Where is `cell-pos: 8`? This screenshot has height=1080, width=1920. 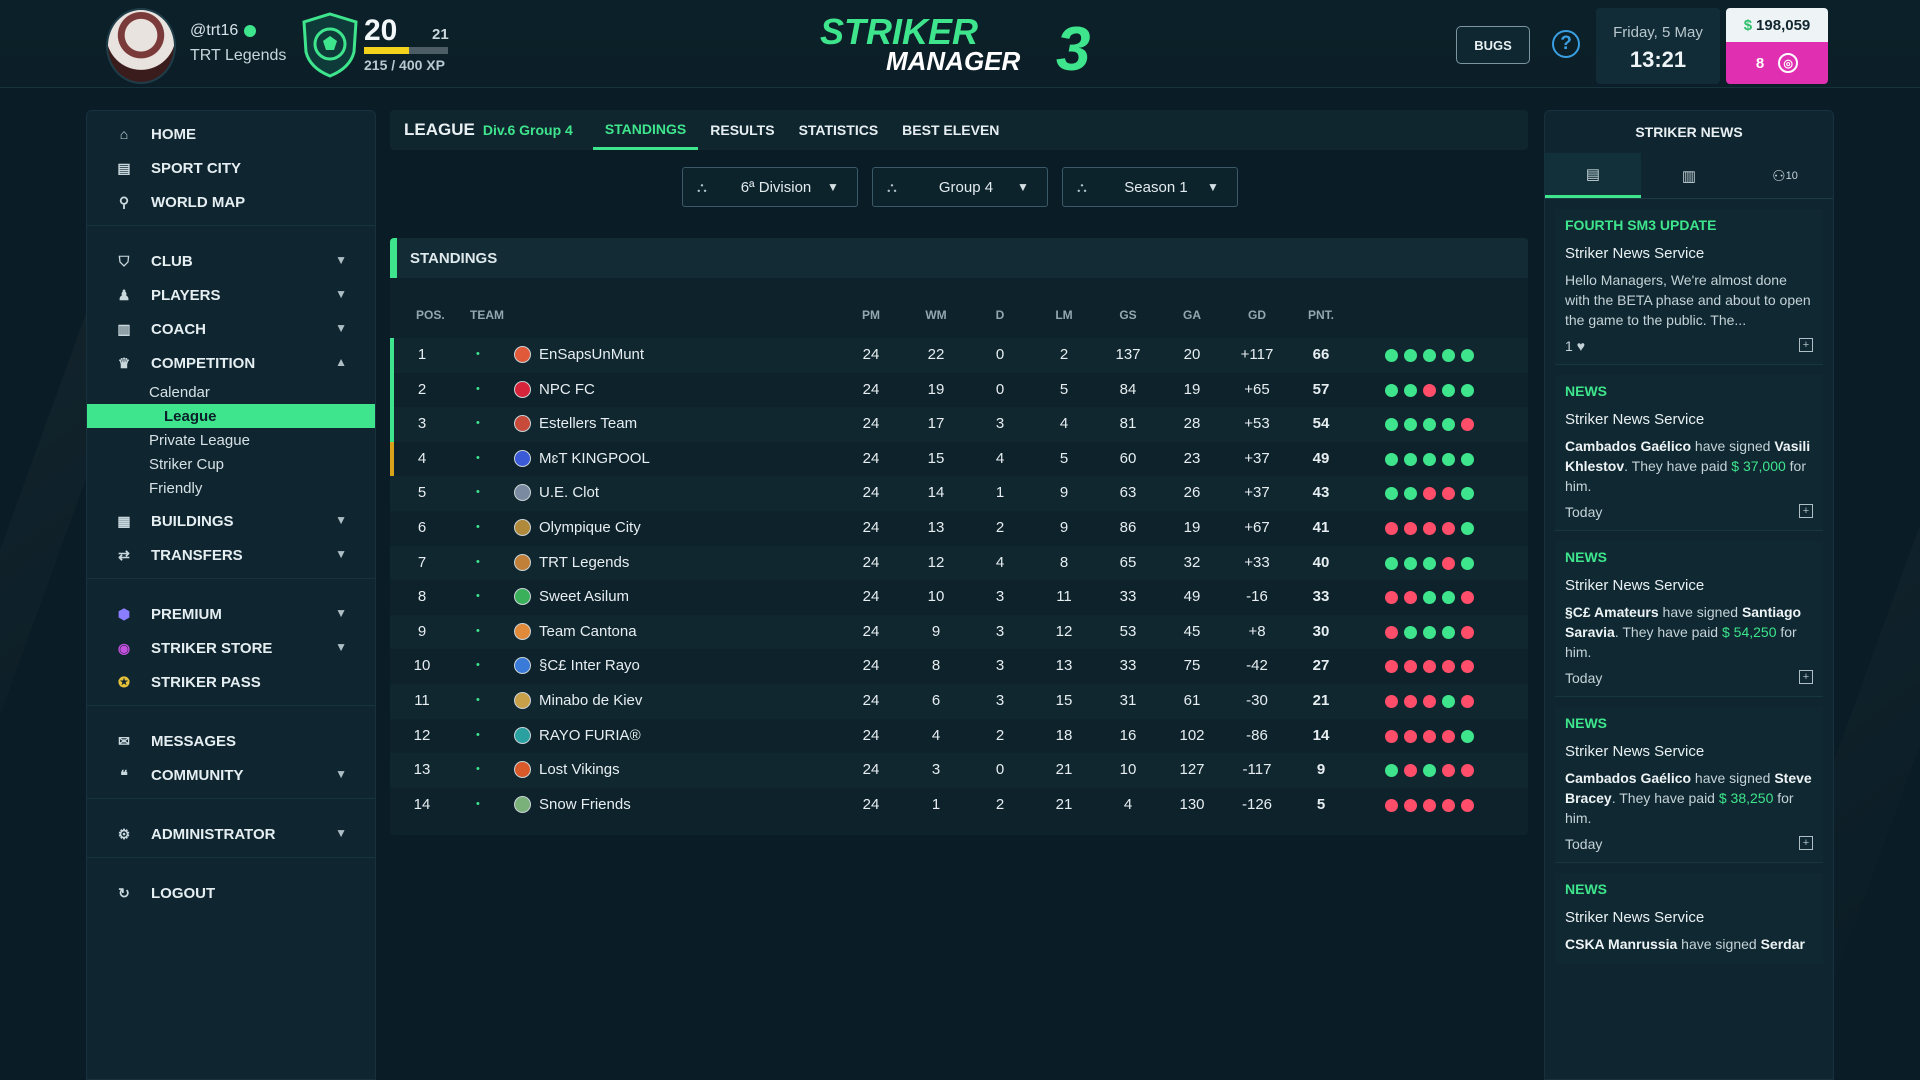 cell-pos: 8 is located at coordinates (422, 597).